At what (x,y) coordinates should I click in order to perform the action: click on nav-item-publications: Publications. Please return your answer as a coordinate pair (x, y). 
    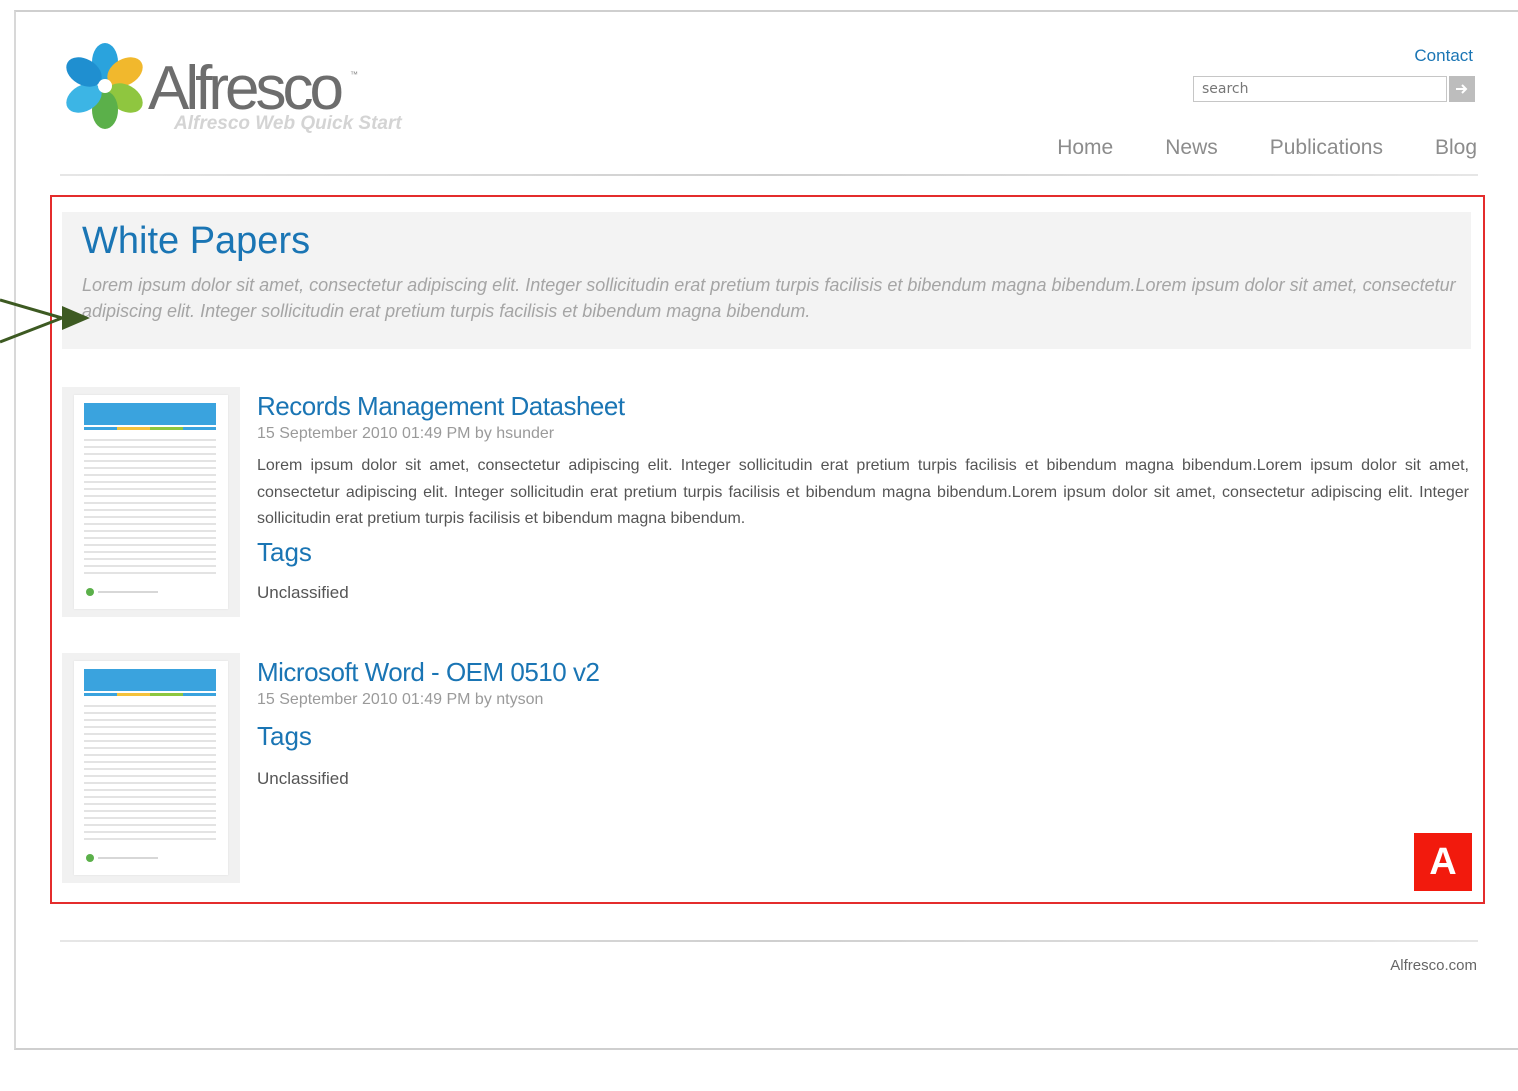
    Looking at the image, I should click on (1326, 148).